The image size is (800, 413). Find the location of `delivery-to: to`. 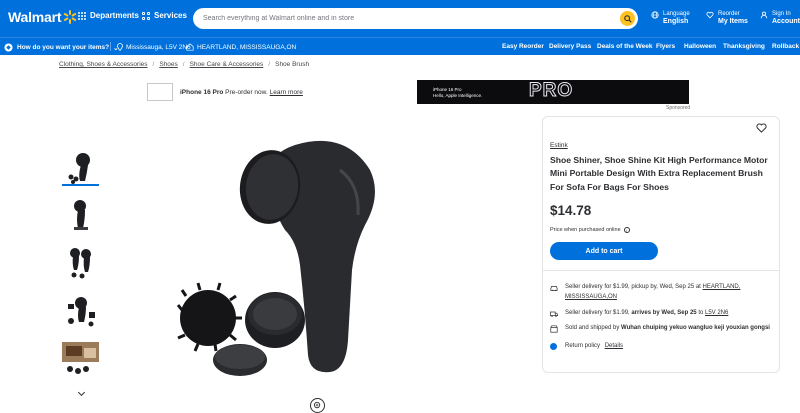

delivery-to: to is located at coordinates (701, 313).